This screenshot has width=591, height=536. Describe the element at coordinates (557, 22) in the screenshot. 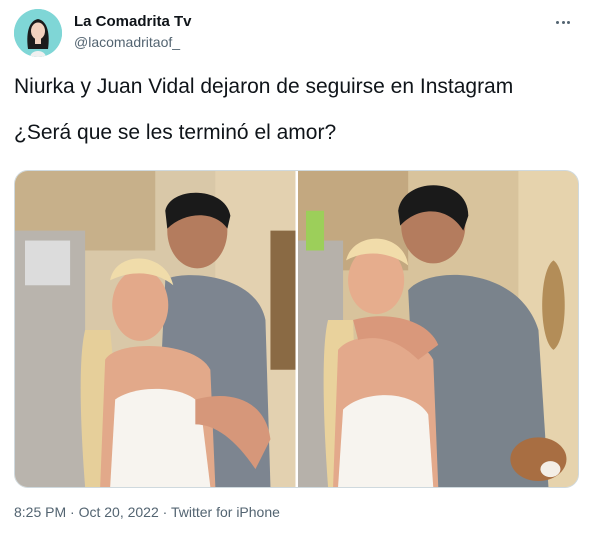

I see `more-icon` at that location.